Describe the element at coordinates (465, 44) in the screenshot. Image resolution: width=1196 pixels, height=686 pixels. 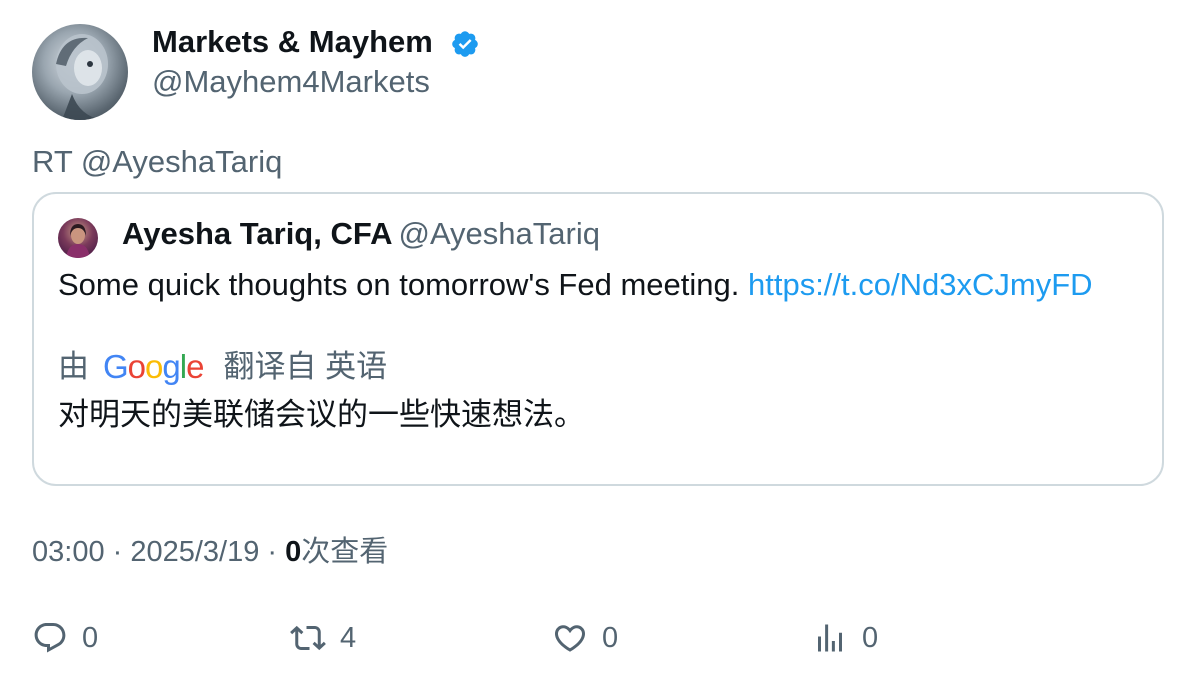
I see `verified-badge-icon` at that location.